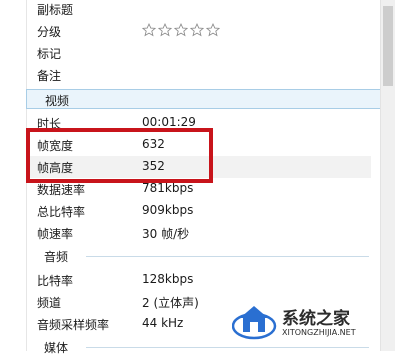 This screenshot has width=395, height=357. I want to click on property-name: 分级, so click(49, 32).